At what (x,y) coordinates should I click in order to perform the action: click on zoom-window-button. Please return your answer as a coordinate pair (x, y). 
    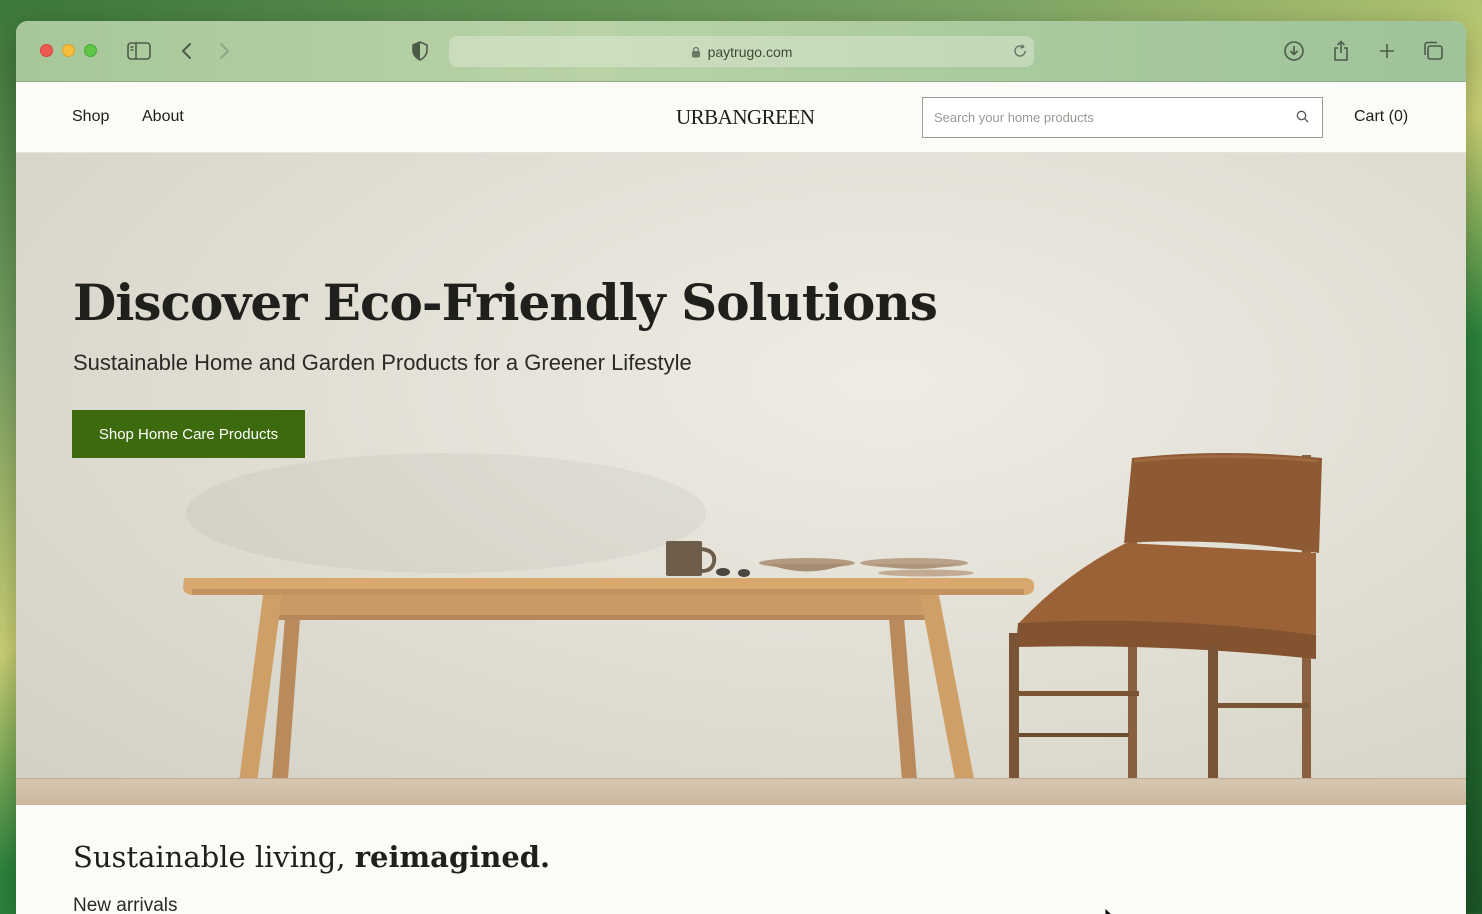
    Looking at the image, I should click on (90, 50).